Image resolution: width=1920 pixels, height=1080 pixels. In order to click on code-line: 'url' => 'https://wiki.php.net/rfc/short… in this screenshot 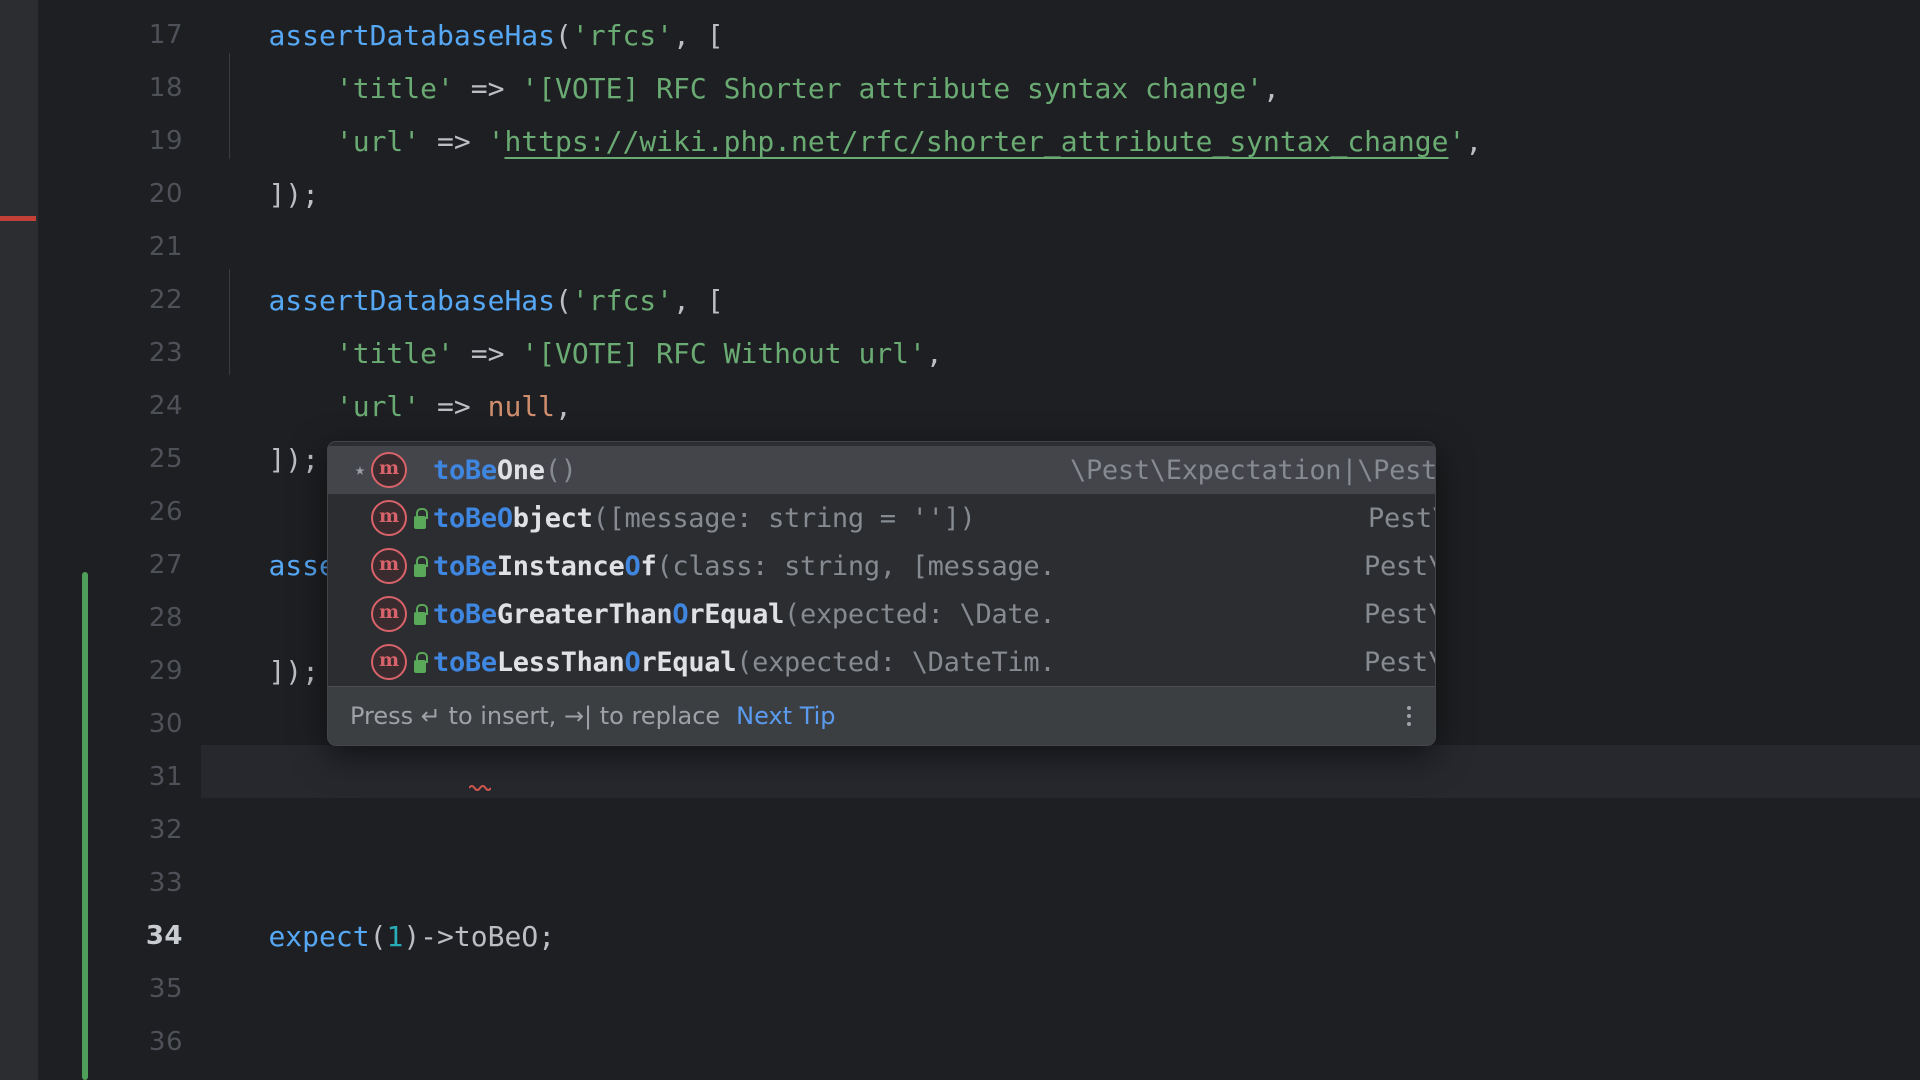, I will do `click(841, 141)`.